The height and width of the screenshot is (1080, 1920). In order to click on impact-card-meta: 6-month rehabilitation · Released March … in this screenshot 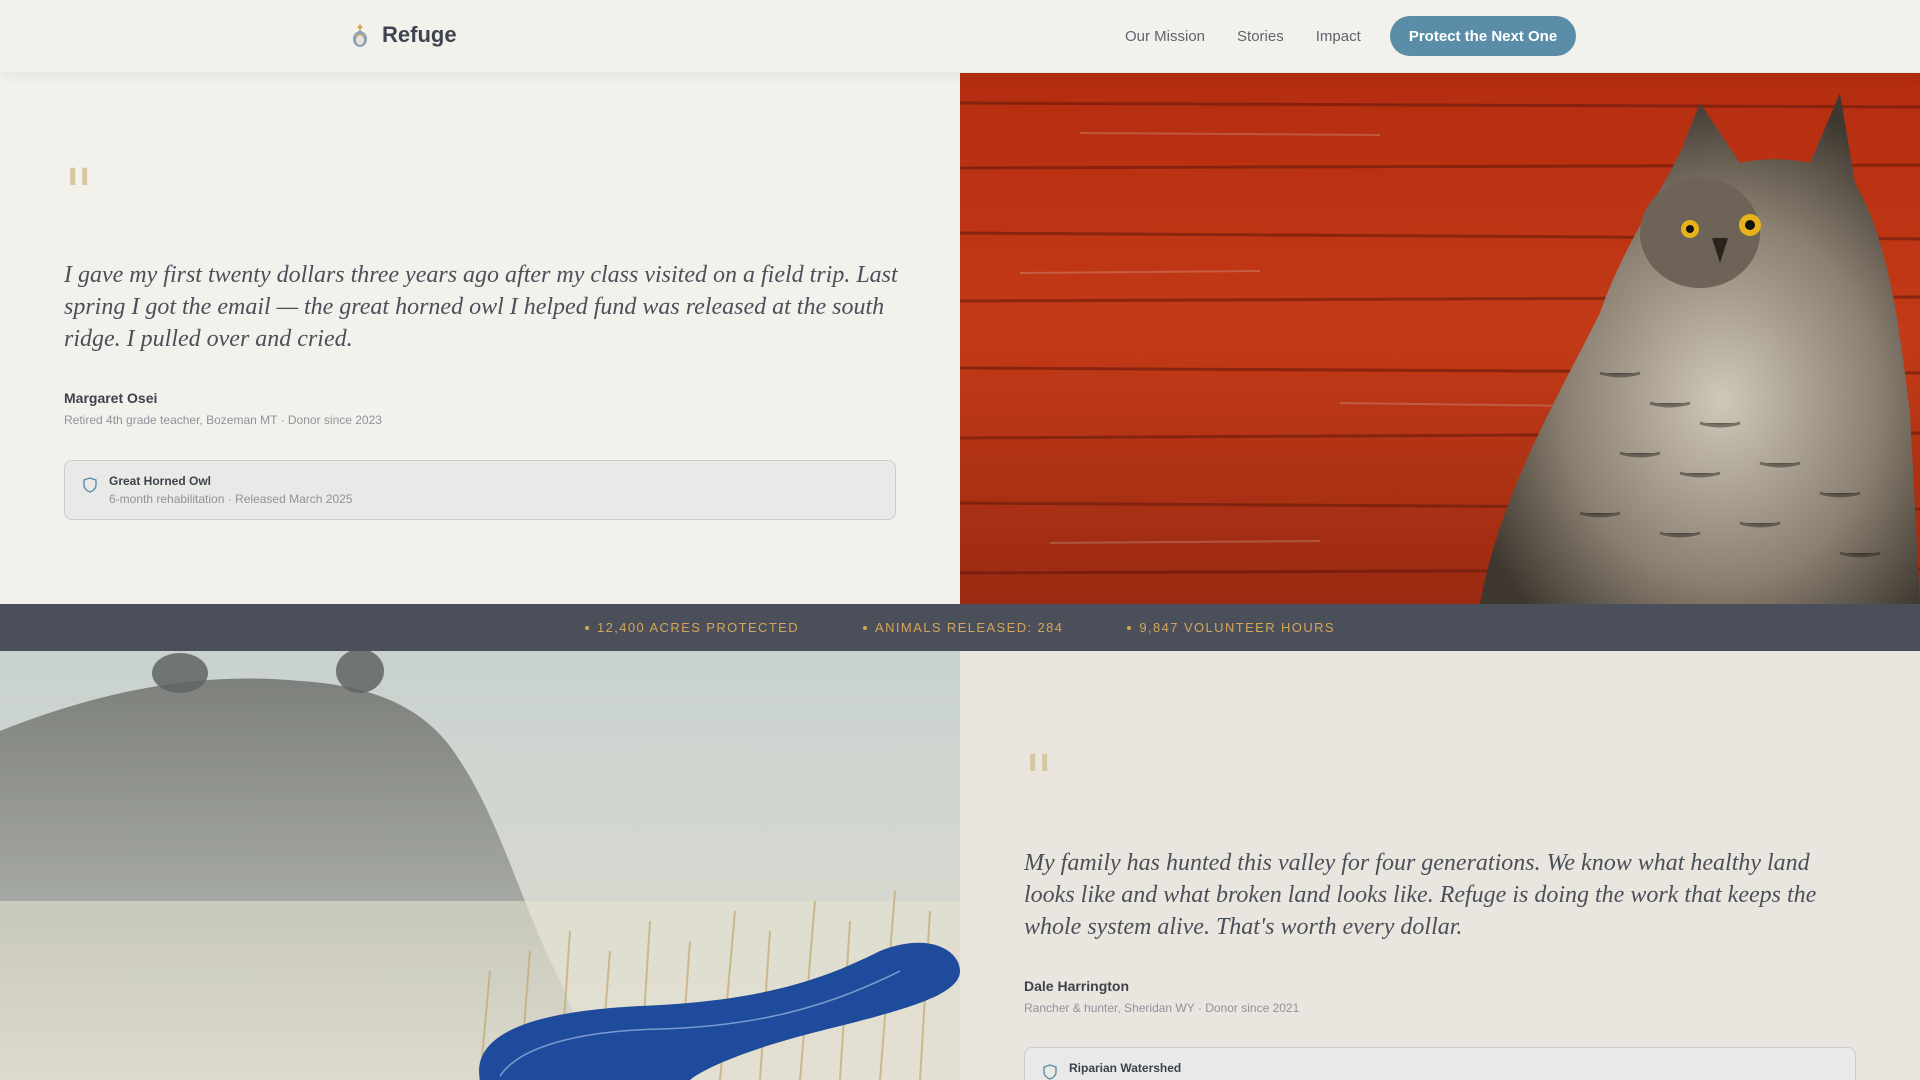, I will do `click(231, 499)`.